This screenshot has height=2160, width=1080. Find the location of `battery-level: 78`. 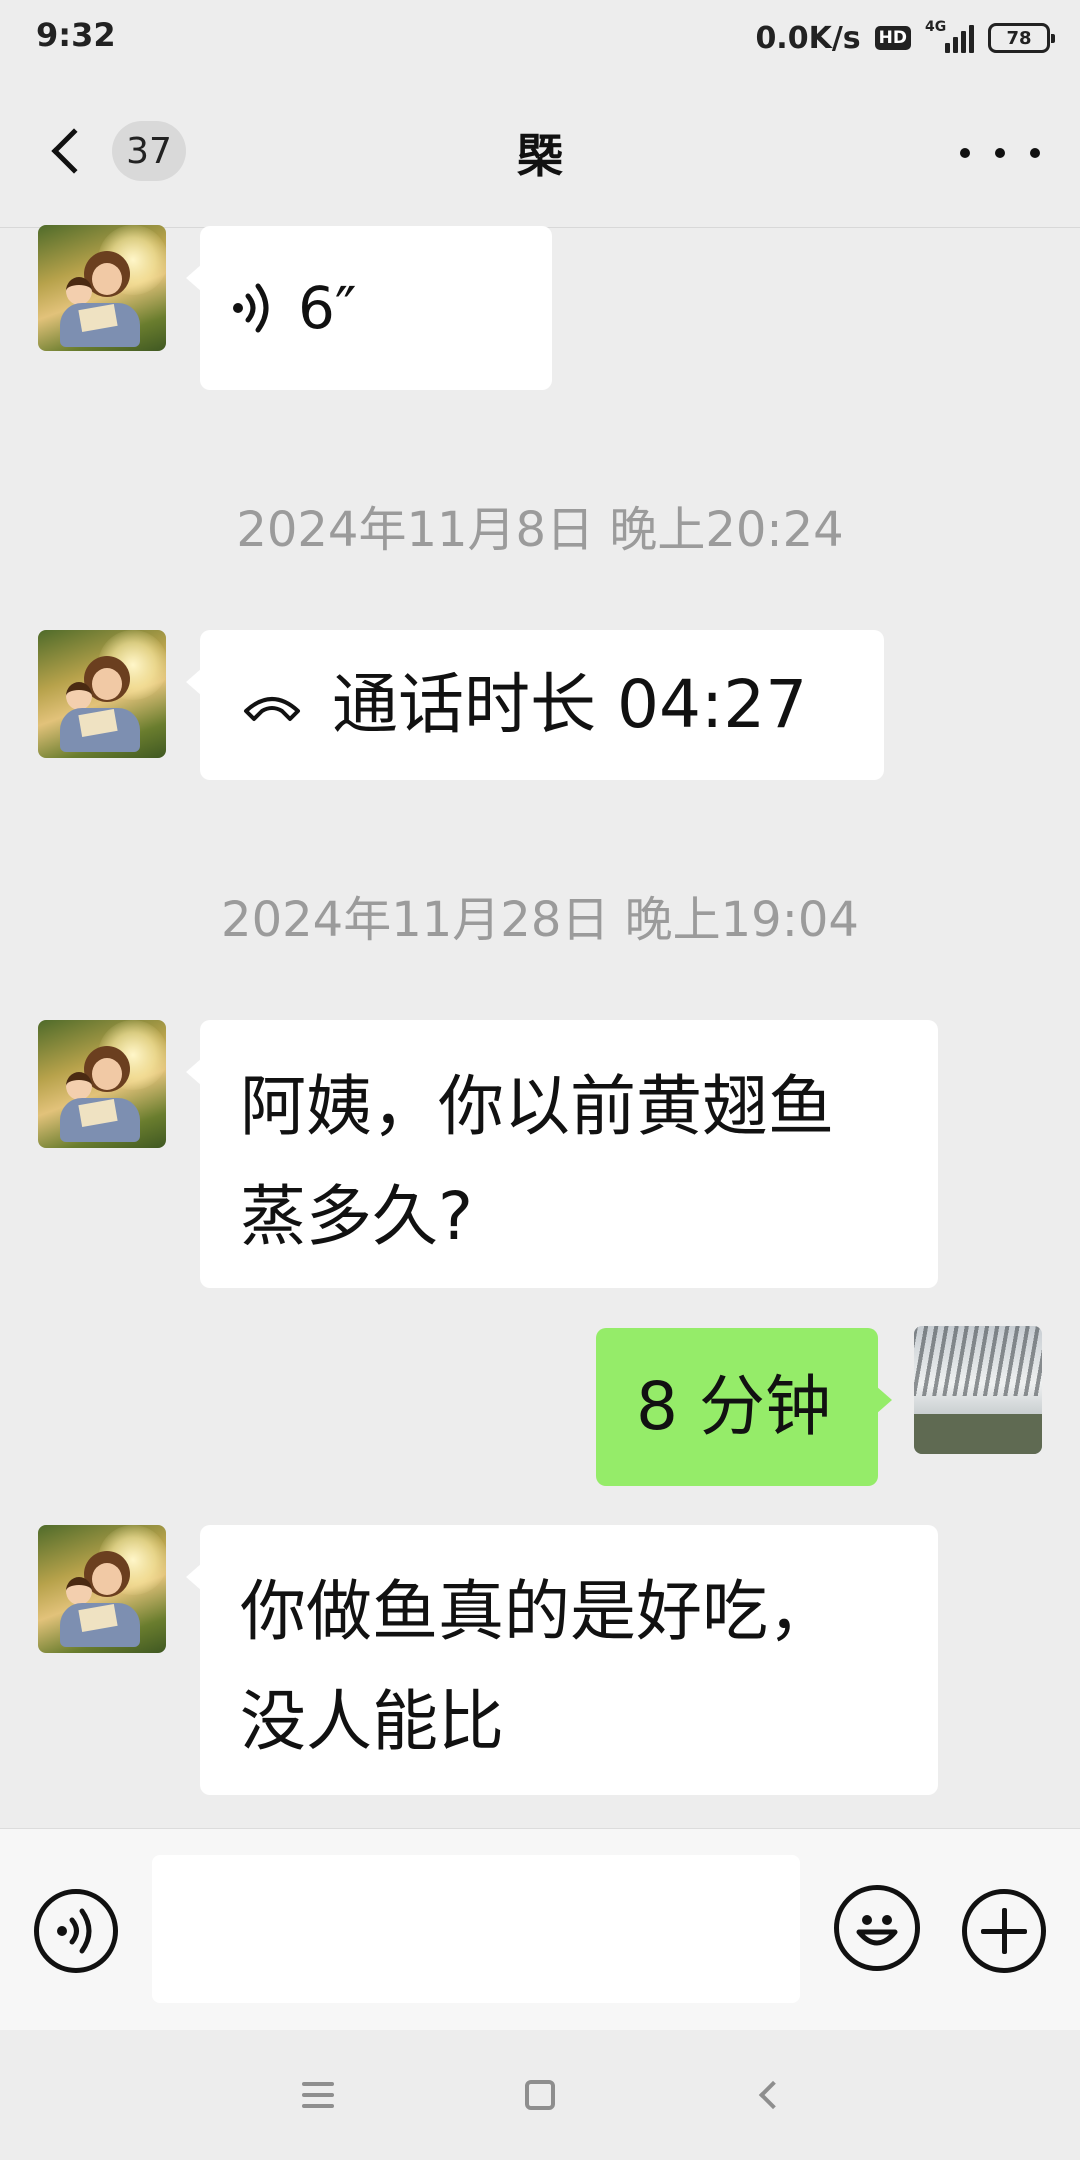

battery-level: 78 is located at coordinates (1019, 38).